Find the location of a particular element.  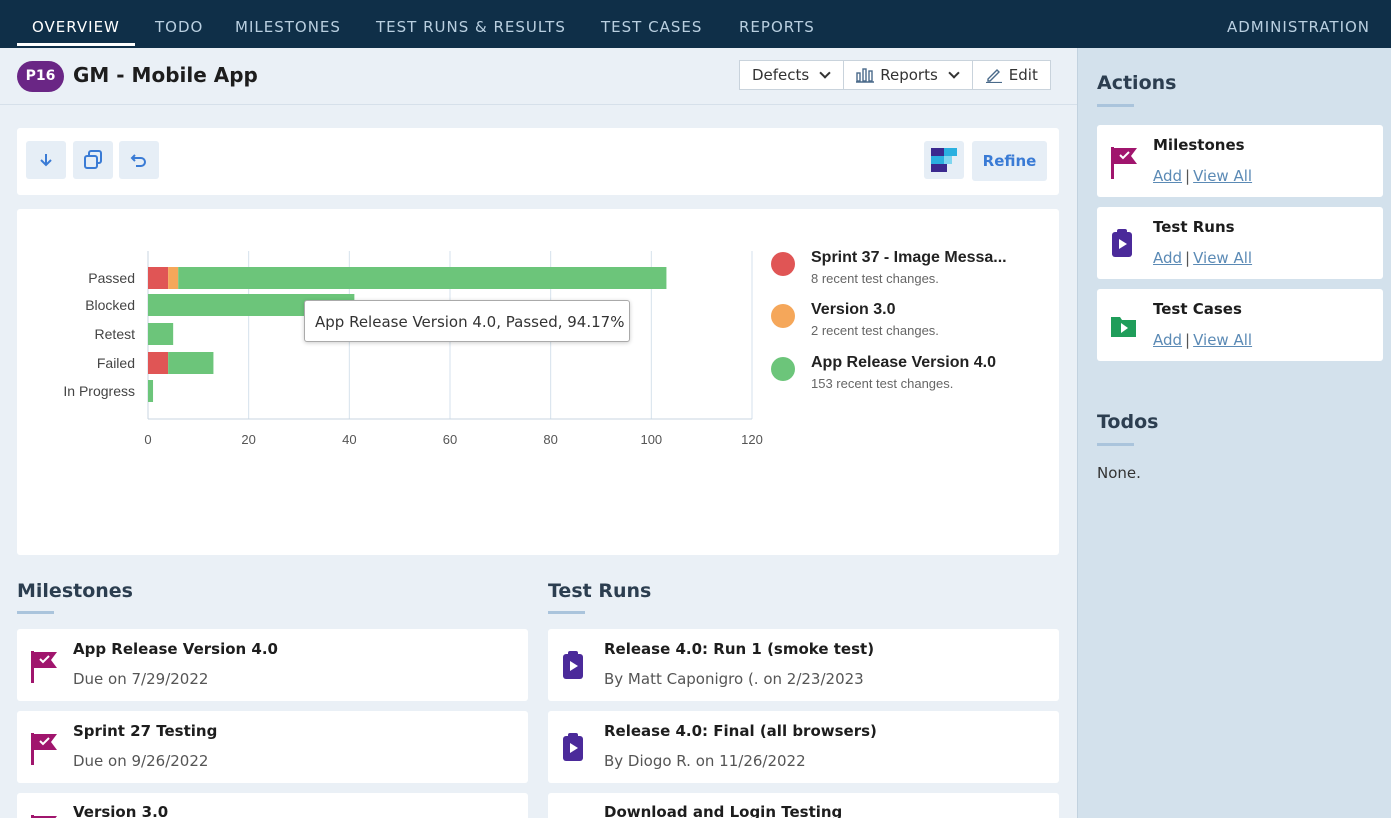

test-run-name: Release 4.0: Final (all browsers) is located at coordinates (740, 731).